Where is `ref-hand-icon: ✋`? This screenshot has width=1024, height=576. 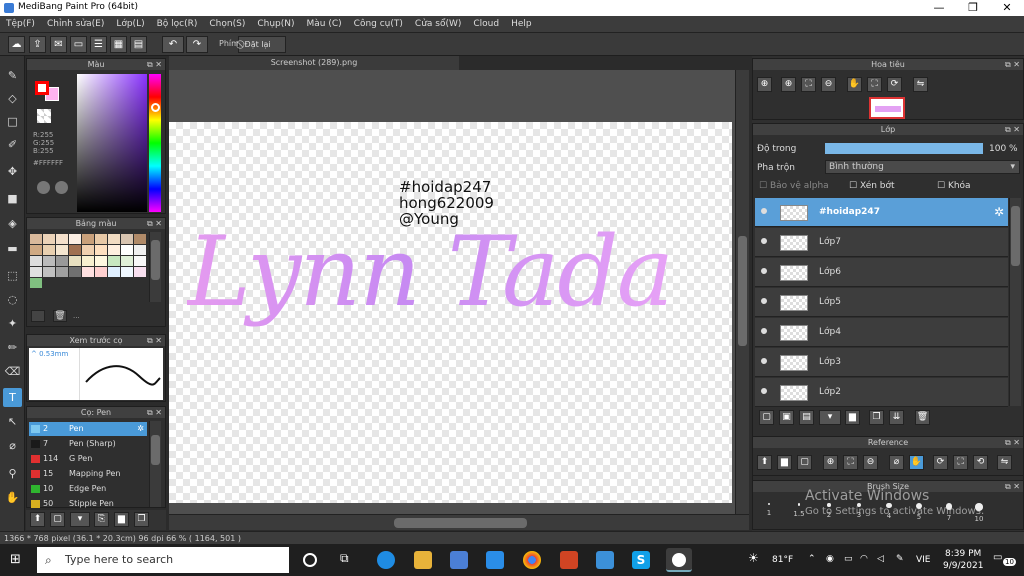 ref-hand-icon: ✋ is located at coordinates (916, 462).